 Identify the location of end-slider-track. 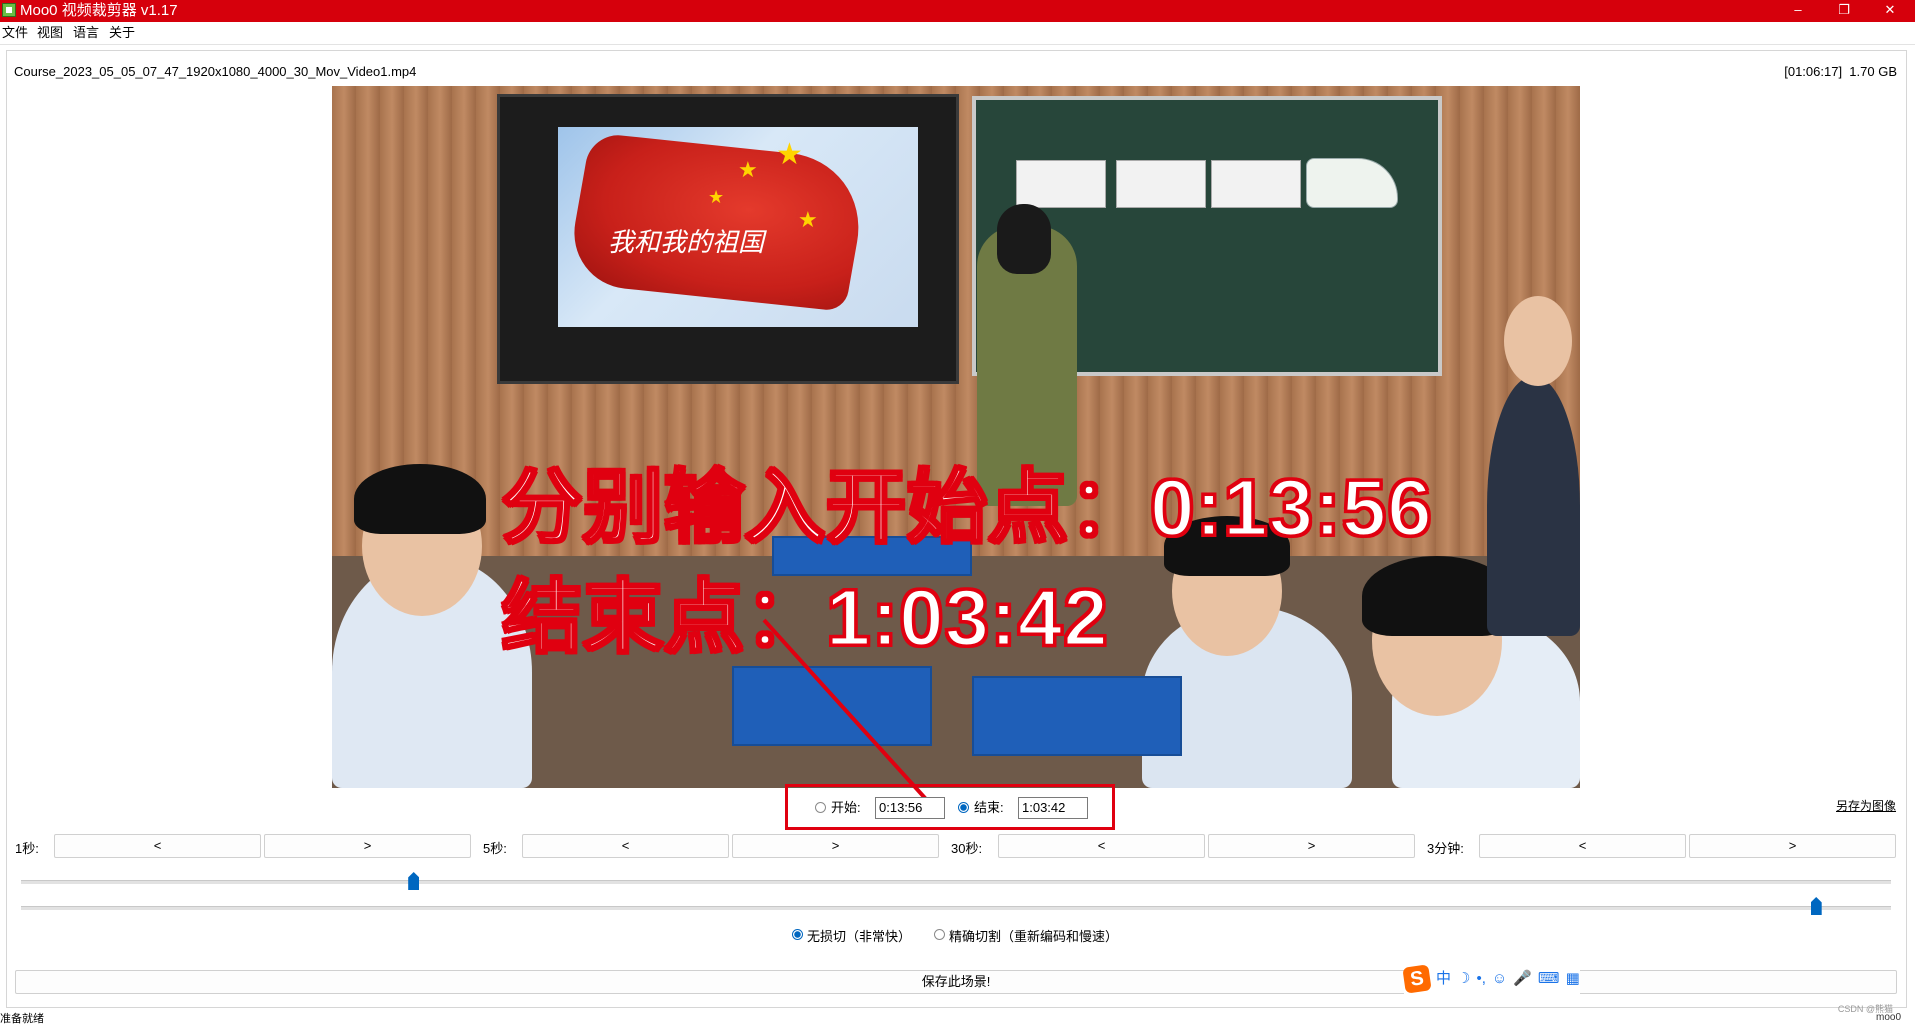
(956, 908).